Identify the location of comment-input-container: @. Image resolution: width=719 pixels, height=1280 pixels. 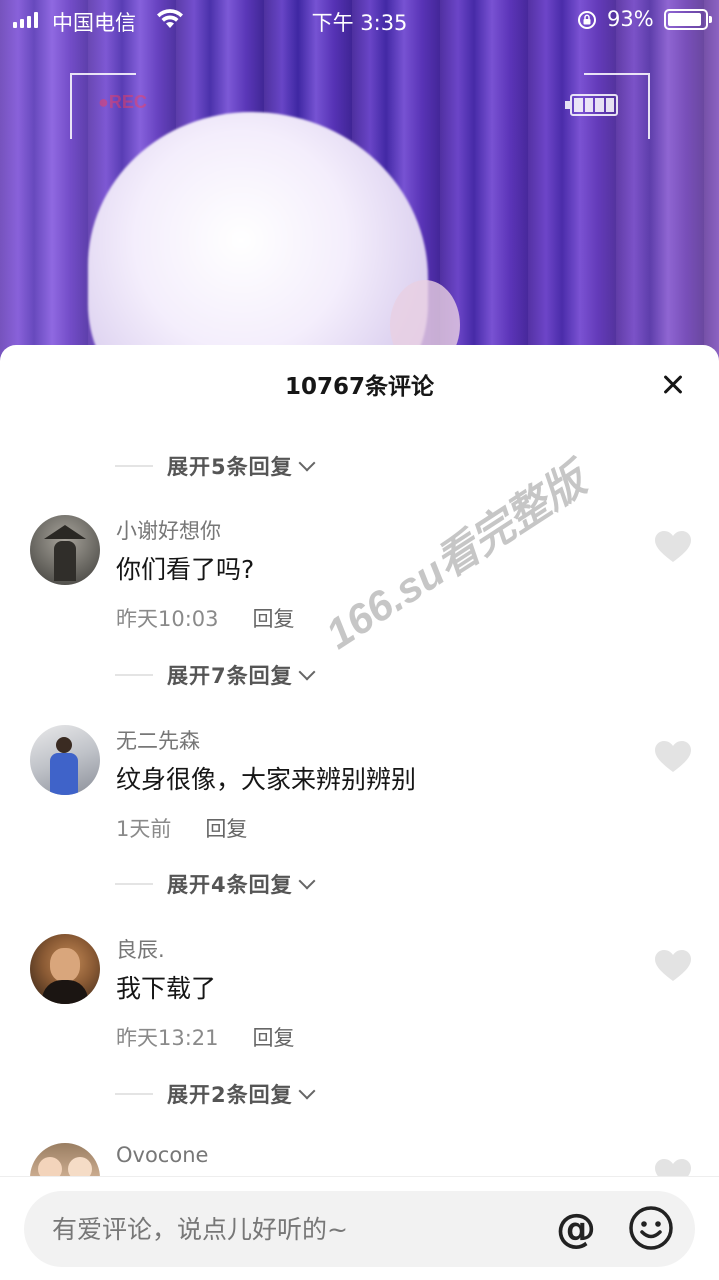
(359, 1229).